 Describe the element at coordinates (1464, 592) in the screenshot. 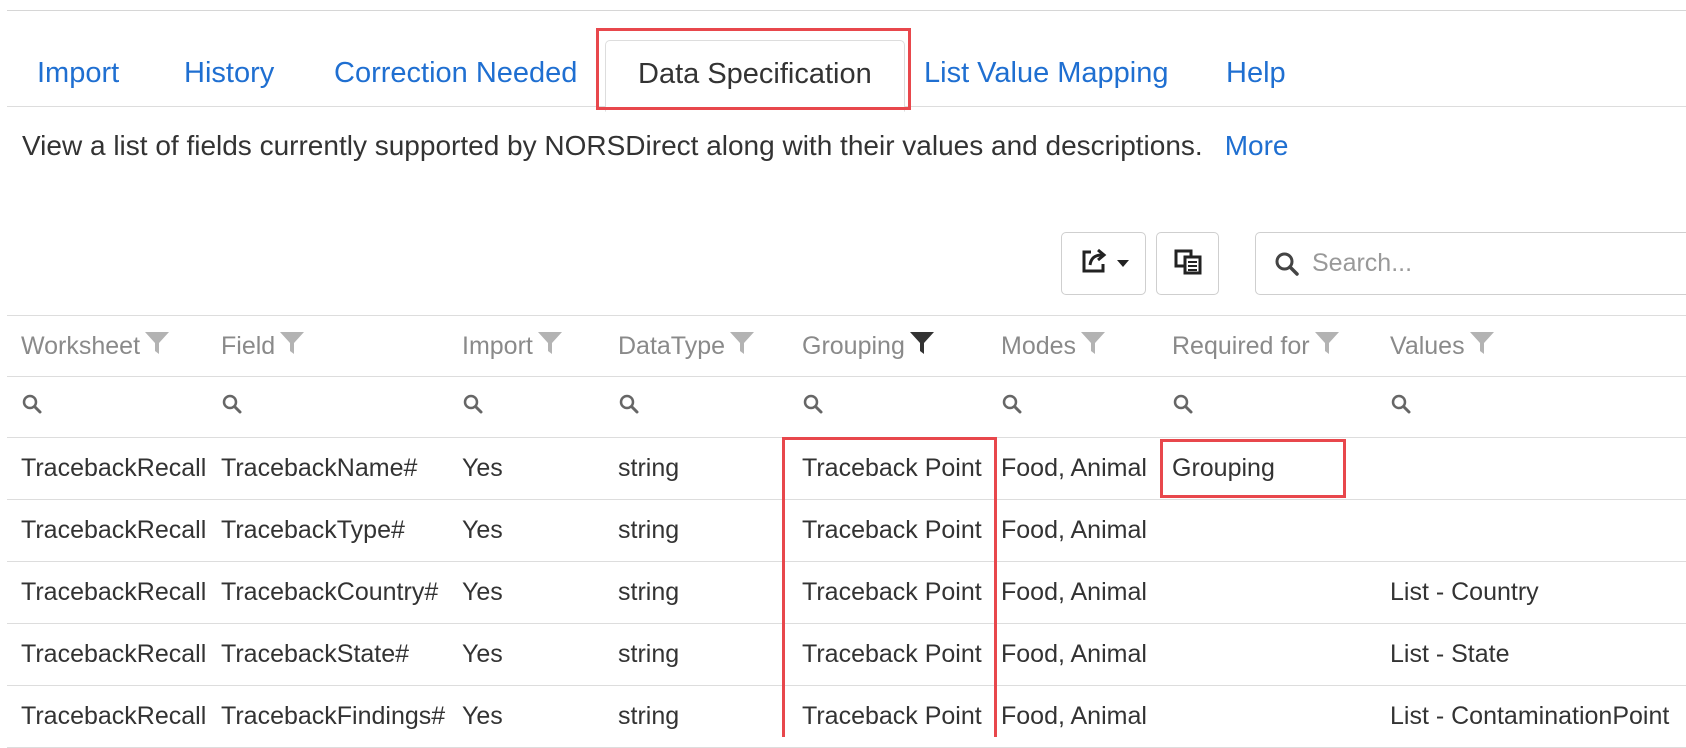

I see `cell-values: List - Country` at that location.